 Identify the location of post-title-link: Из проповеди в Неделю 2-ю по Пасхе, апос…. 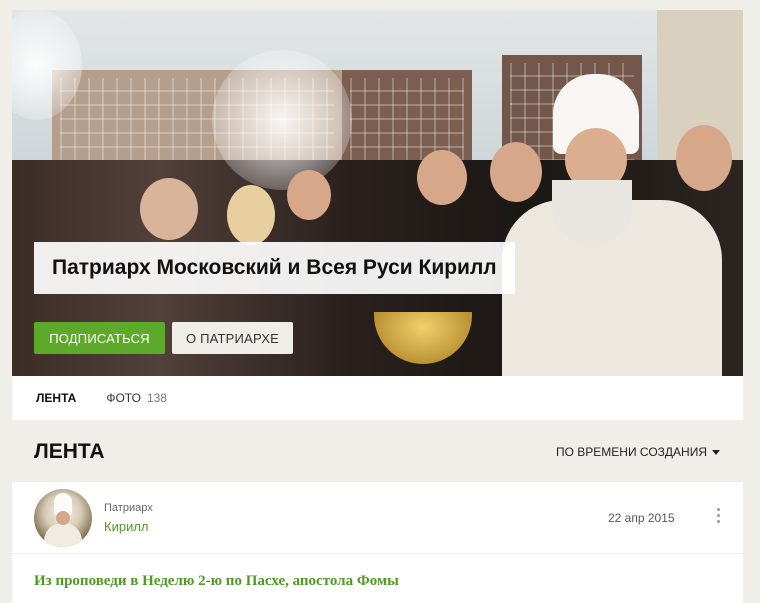
(216, 581).